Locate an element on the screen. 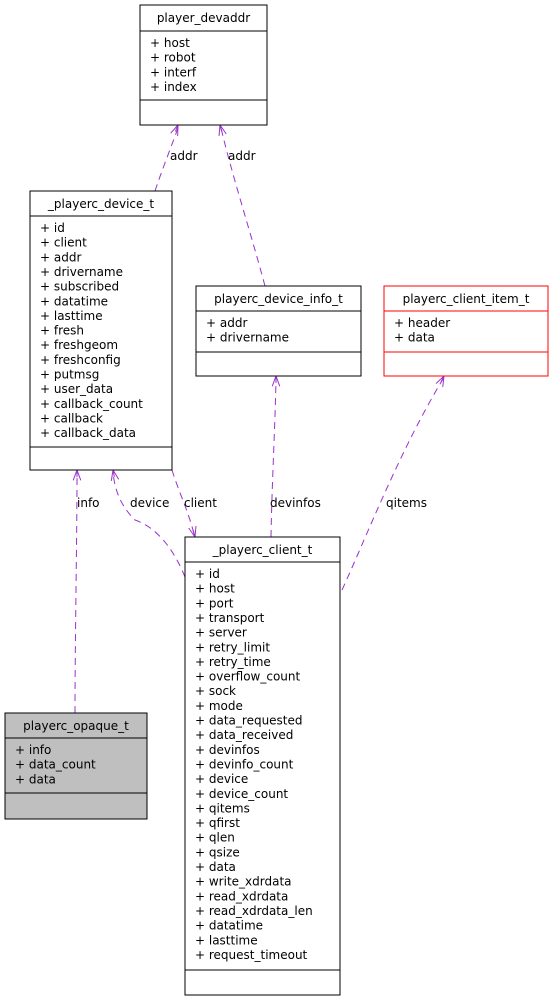 The width and height of the screenshot is (552, 1000). class-field: + port is located at coordinates (214, 603).